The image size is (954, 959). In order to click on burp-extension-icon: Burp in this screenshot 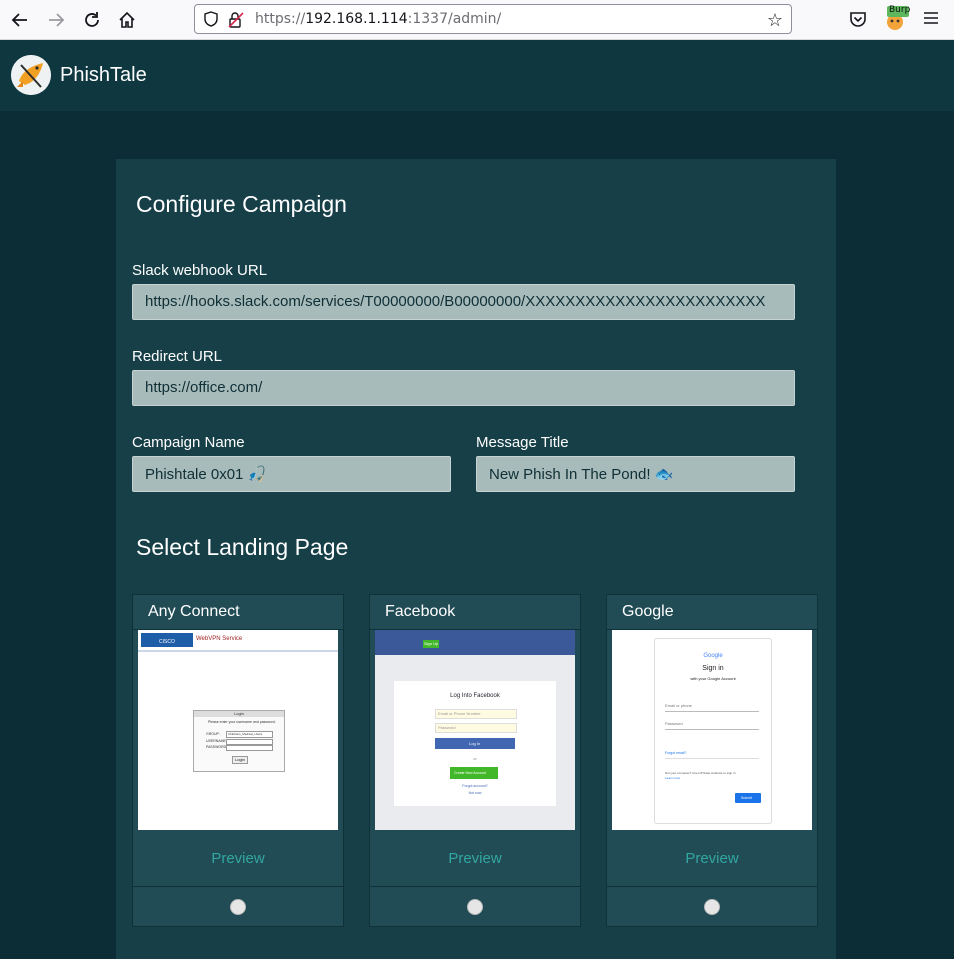, I will do `click(897, 18)`.